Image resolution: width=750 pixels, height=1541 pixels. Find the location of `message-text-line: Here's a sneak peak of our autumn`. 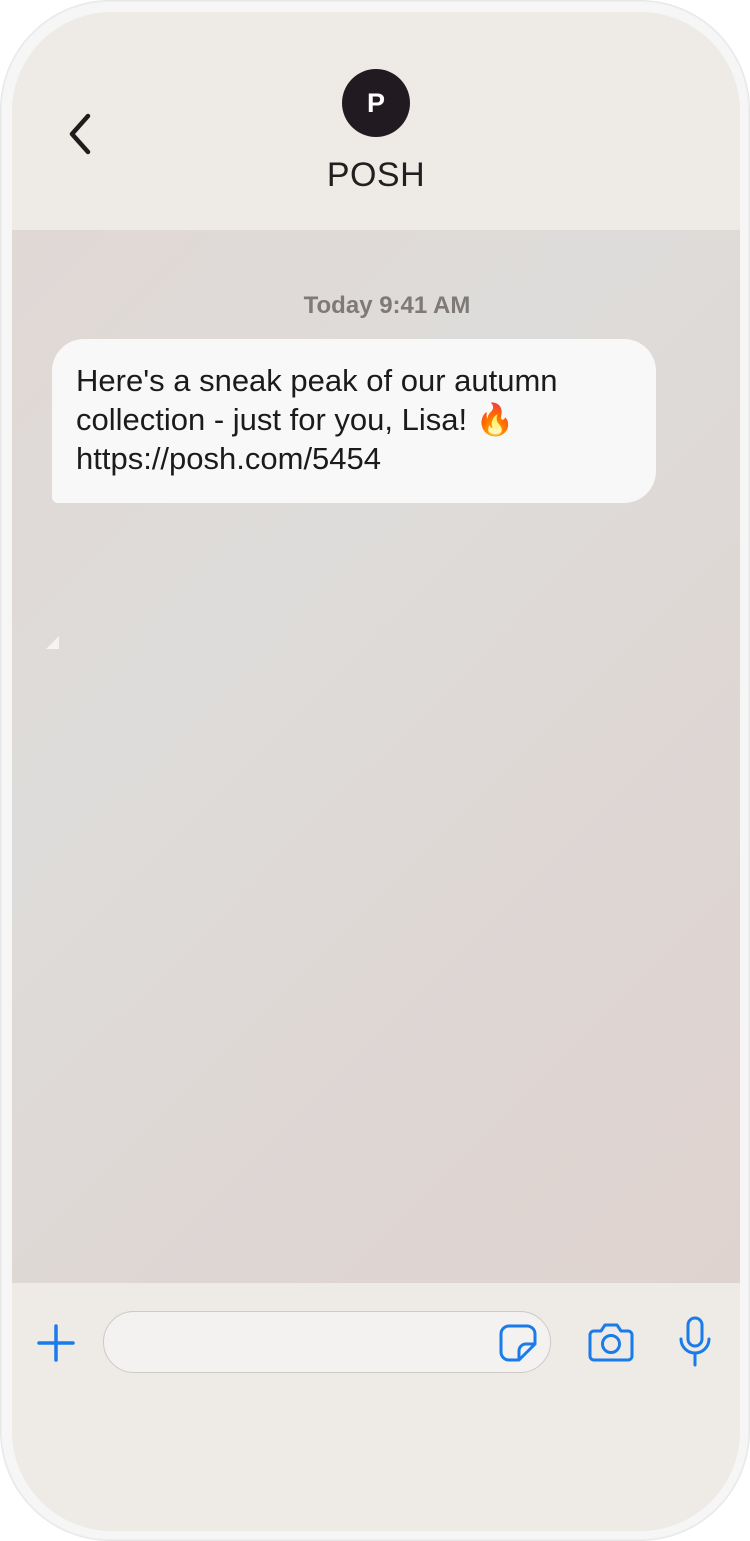

message-text-line: Here's a sneak peak of our autumn is located at coordinates (317, 380).